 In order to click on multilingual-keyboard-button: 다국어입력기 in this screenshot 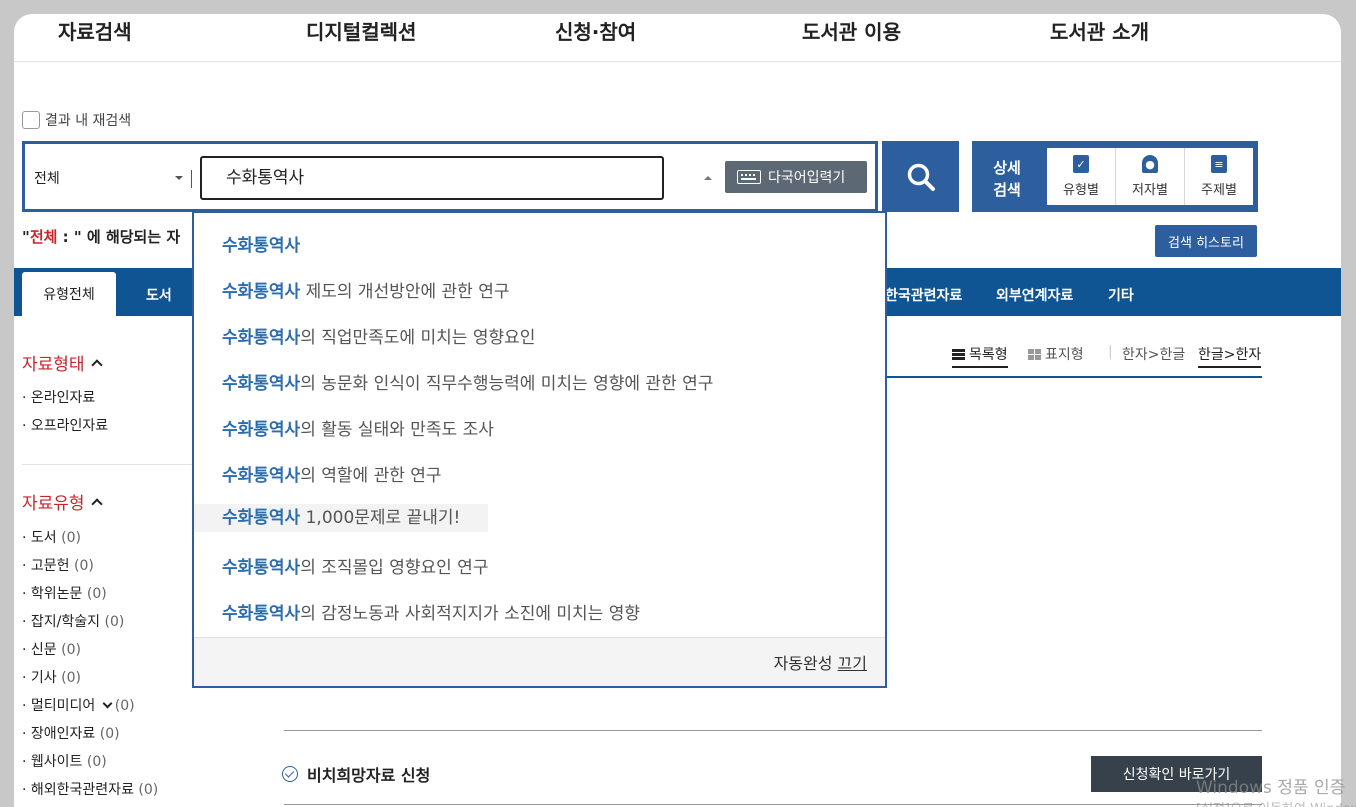, I will do `click(796, 177)`.